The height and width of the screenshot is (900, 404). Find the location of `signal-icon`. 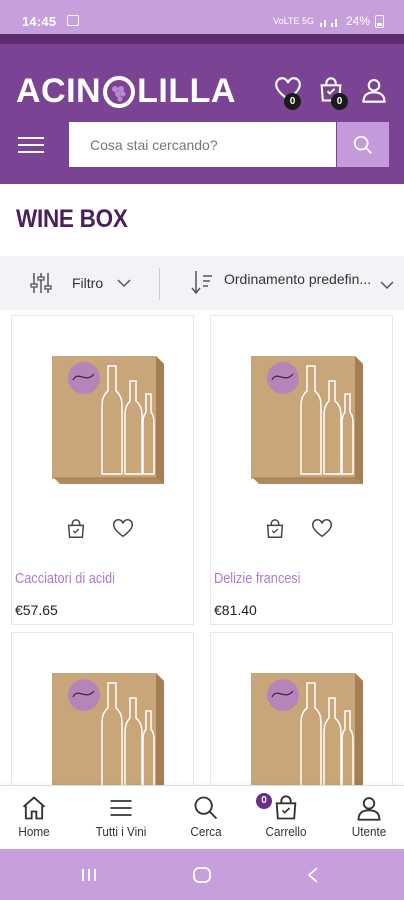

signal-icon is located at coordinates (328, 23).